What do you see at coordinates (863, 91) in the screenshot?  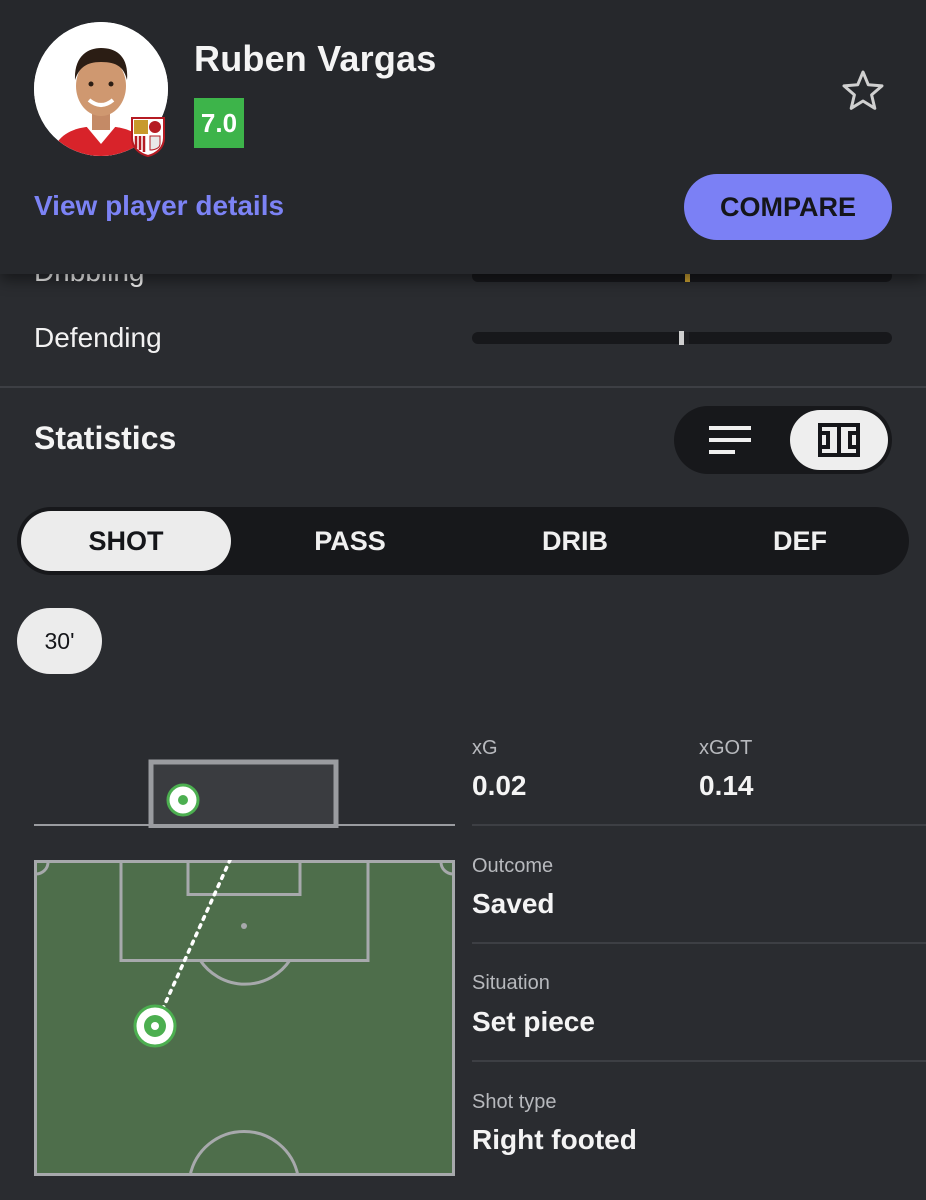 I see `favorite-star-icon` at bounding box center [863, 91].